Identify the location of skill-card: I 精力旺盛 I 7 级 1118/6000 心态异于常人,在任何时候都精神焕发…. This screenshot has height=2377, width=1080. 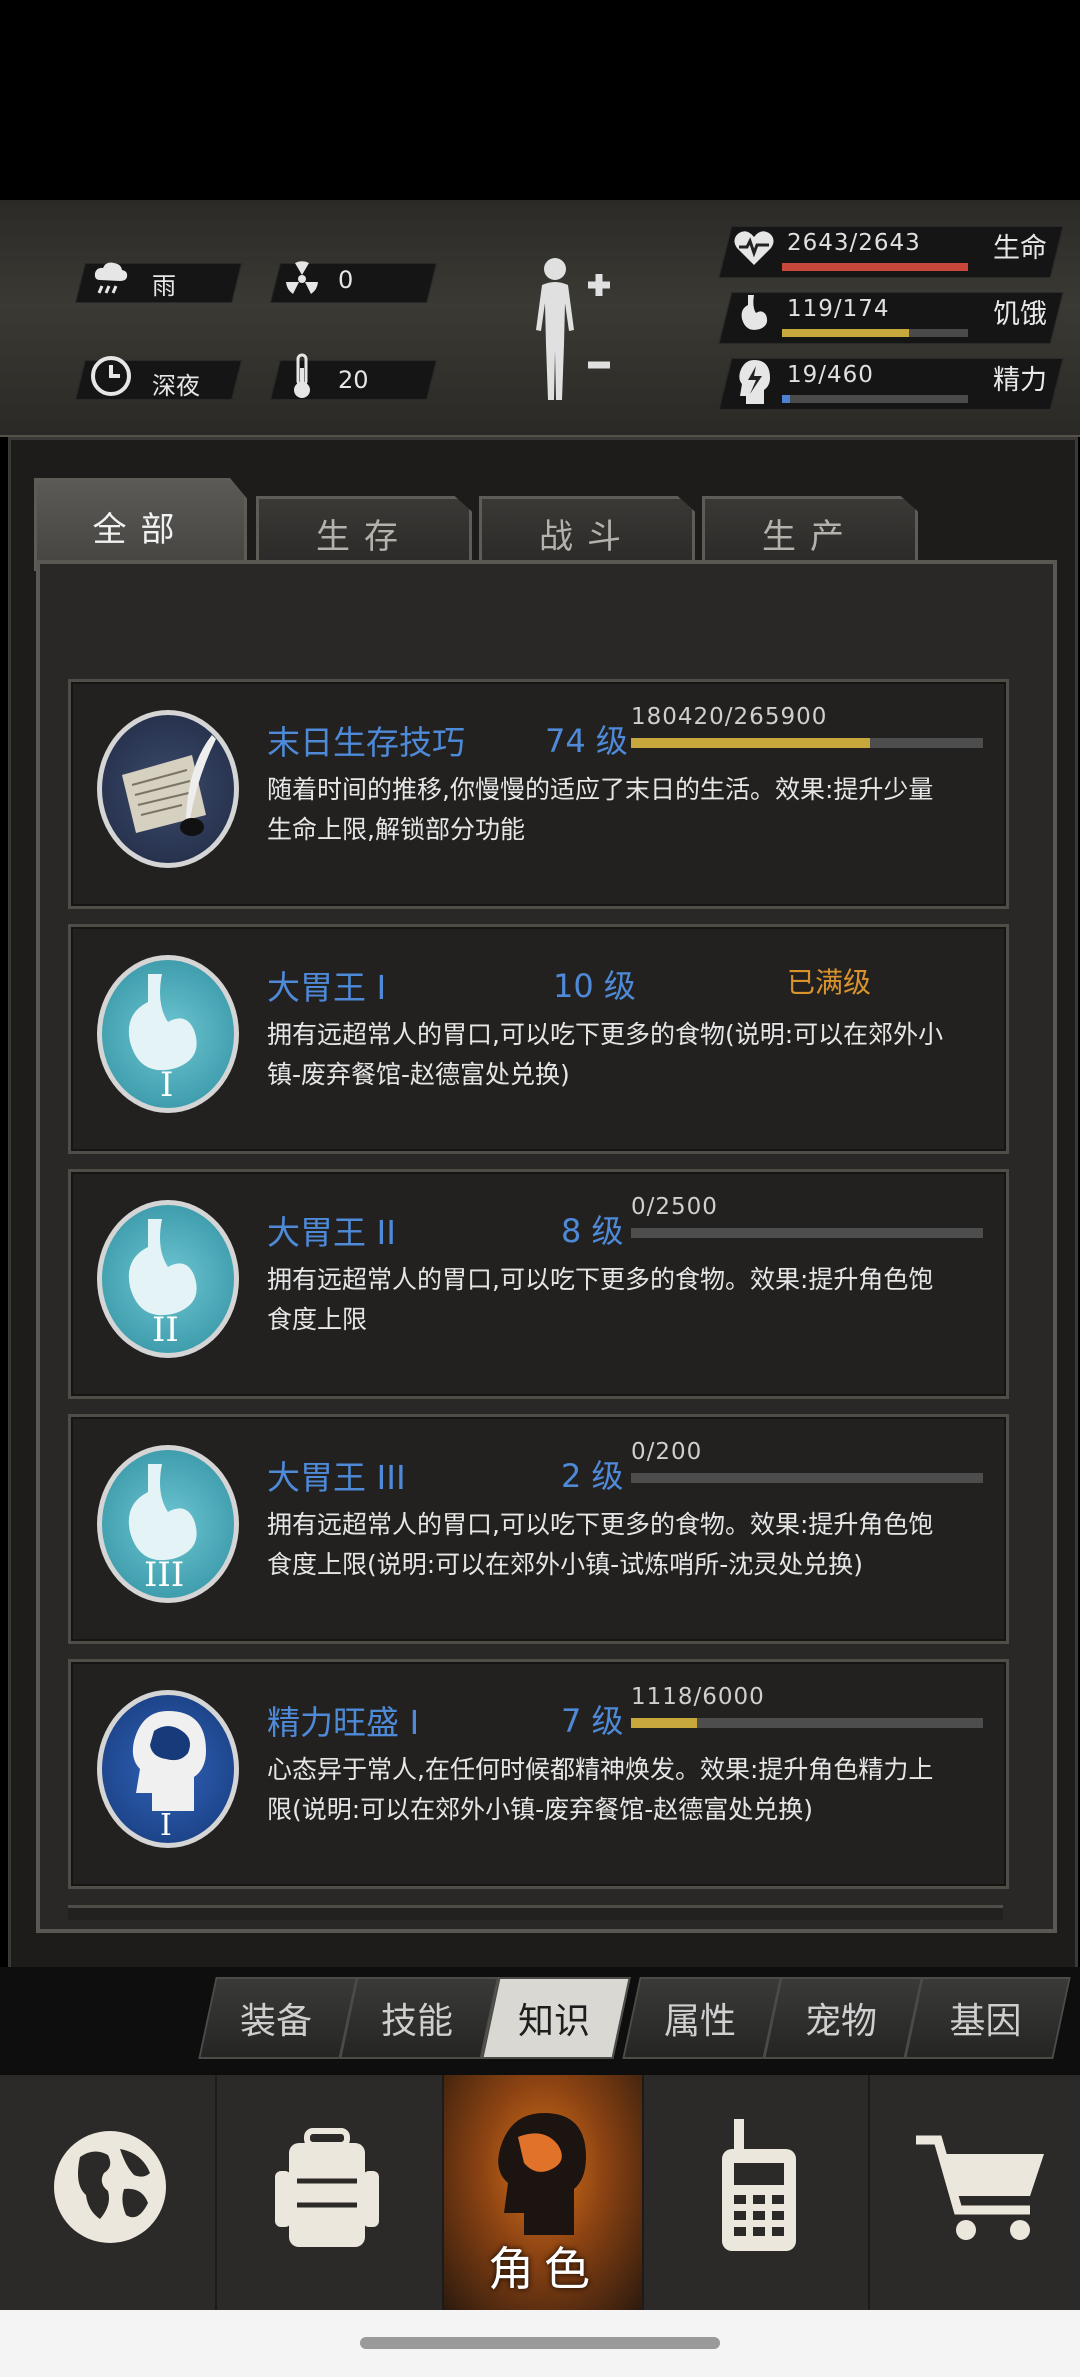
(538, 1774).